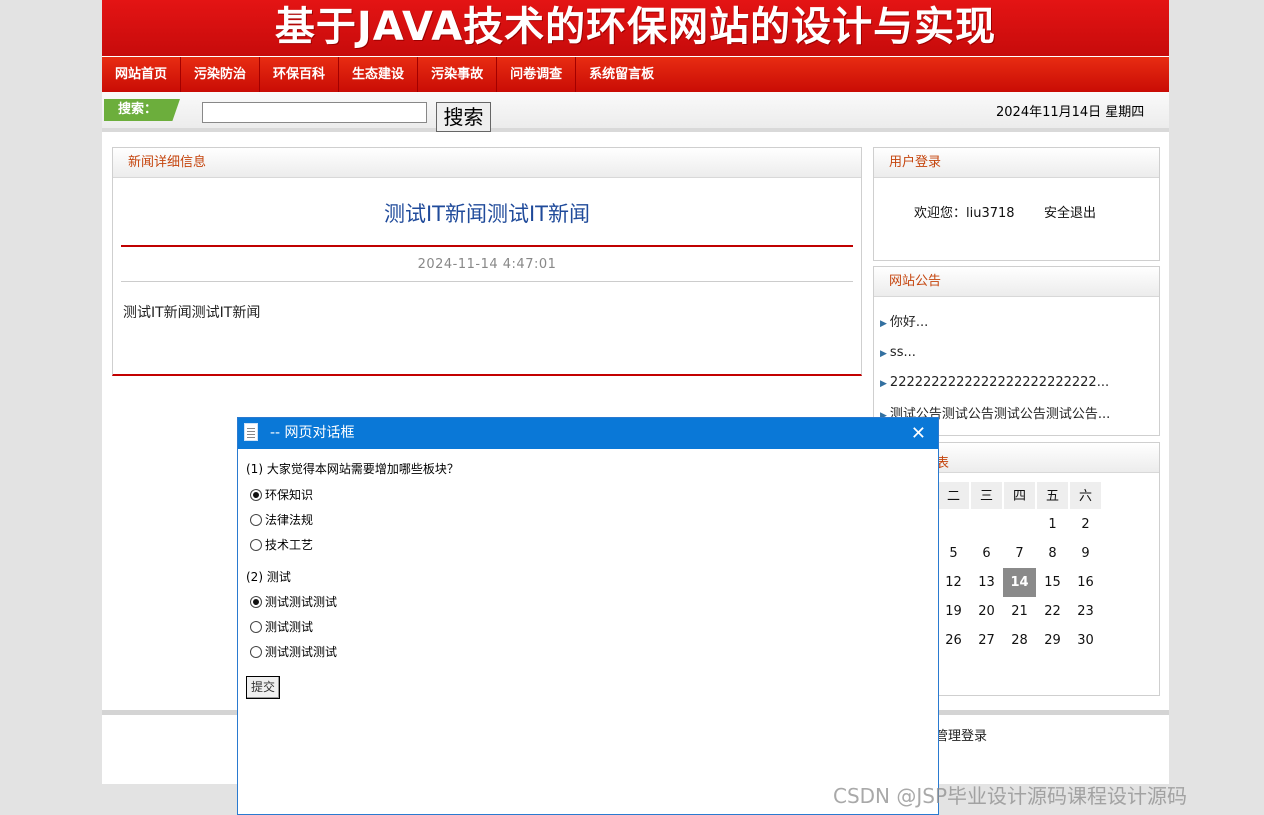 The image size is (1264, 815). I want to click on close-icon: ✕, so click(918, 433).